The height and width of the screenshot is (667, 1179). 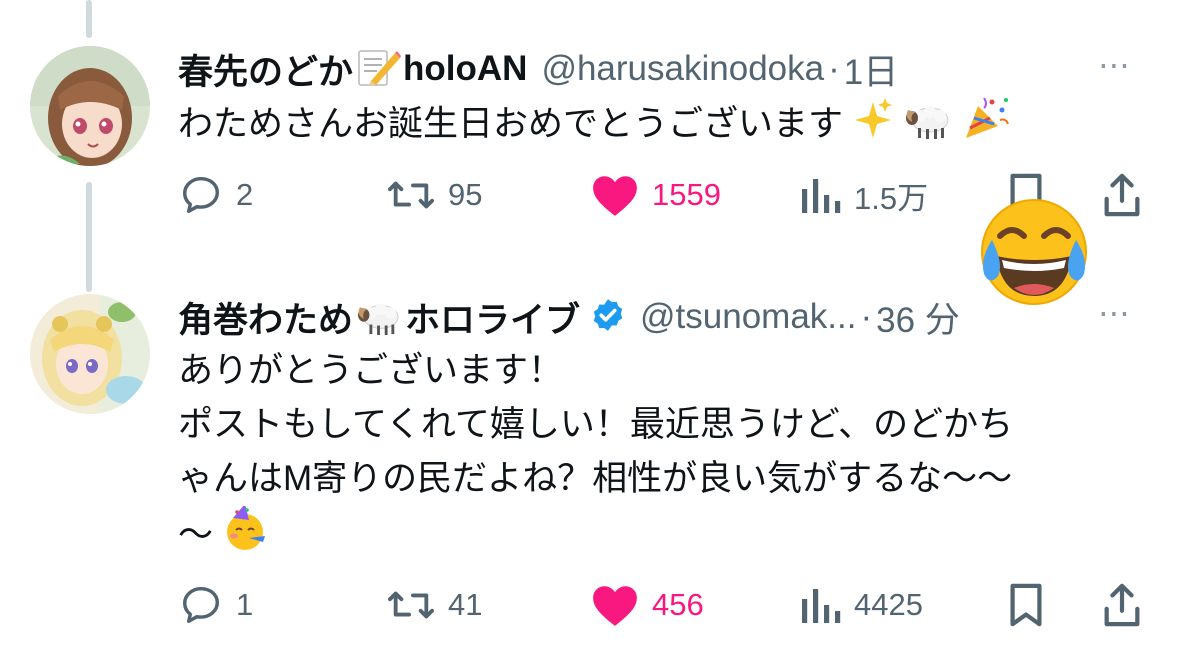 I want to click on tweet-1-header: 春先のどか holoAN @harusakinodoka · 1日, so click(x=538, y=69).